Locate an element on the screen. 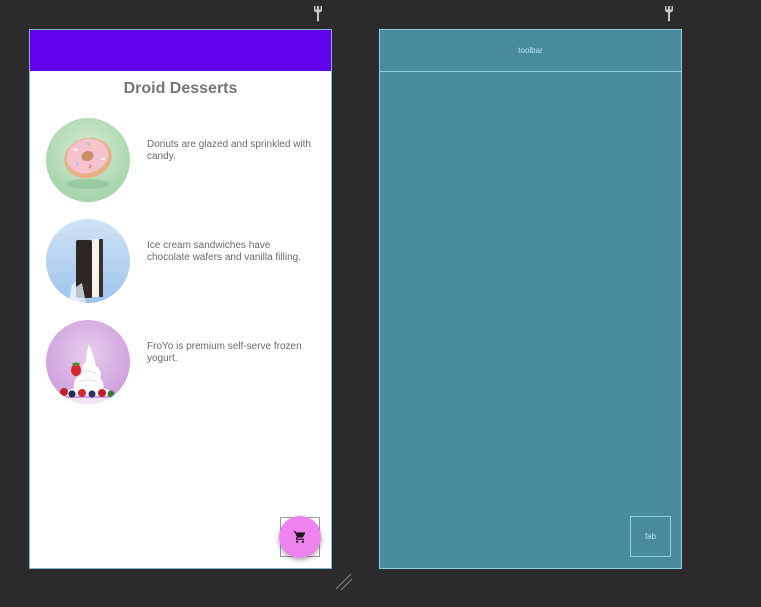  blueprint-toolbar-label: toolbar is located at coordinates (530, 50).